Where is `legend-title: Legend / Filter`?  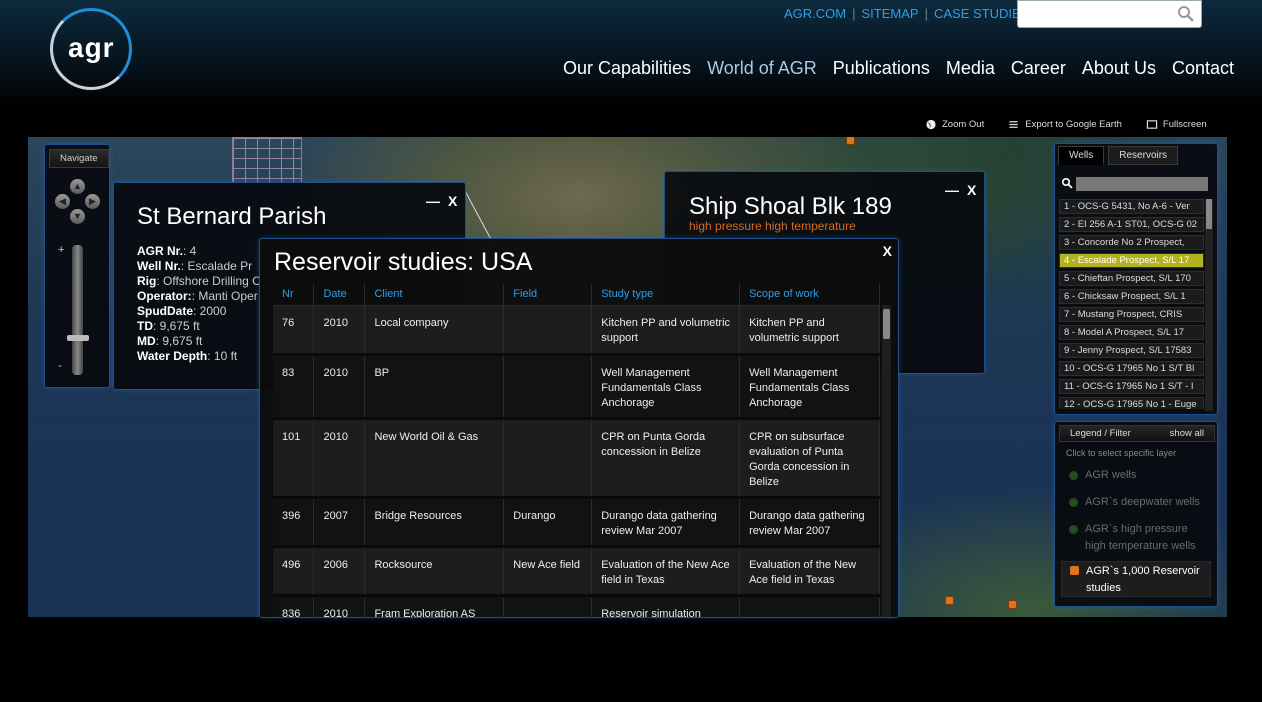
legend-title: Legend / Filter is located at coordinates (1100, 433).